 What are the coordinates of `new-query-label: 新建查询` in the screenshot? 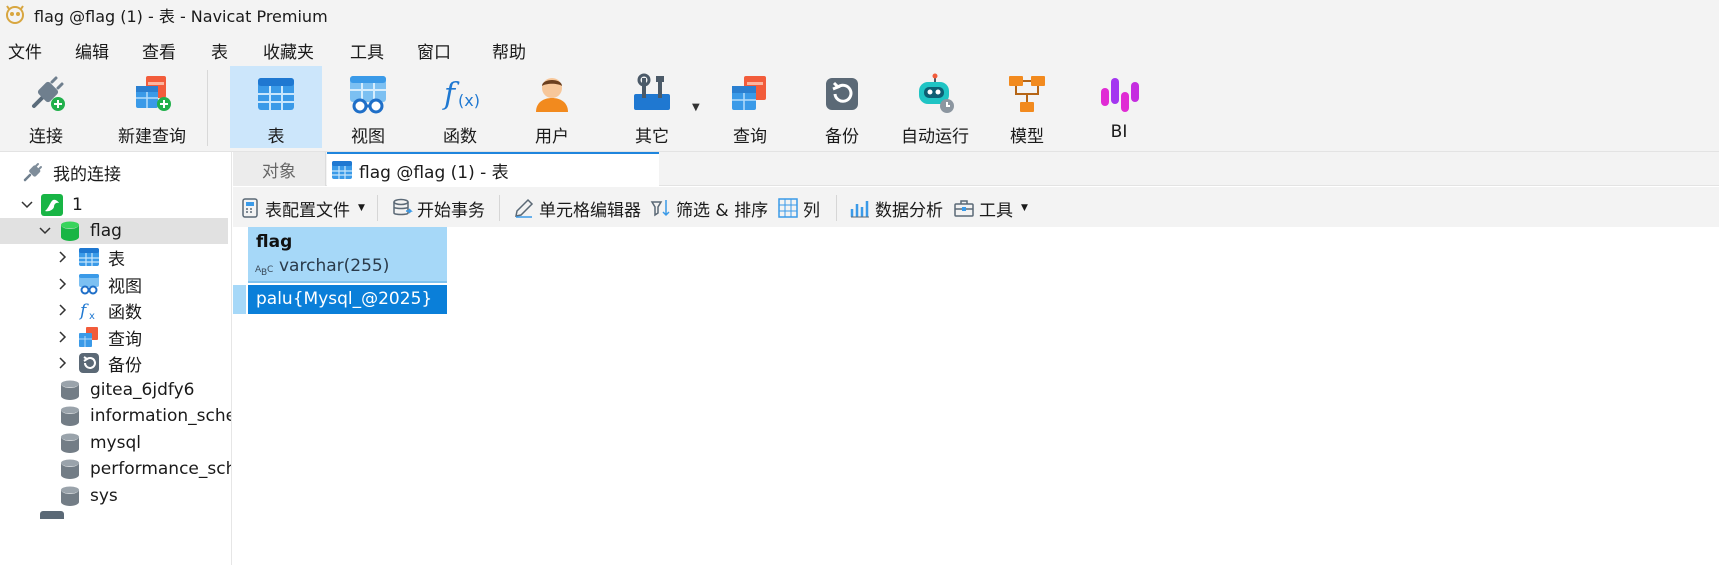 It's located at (152, 137).